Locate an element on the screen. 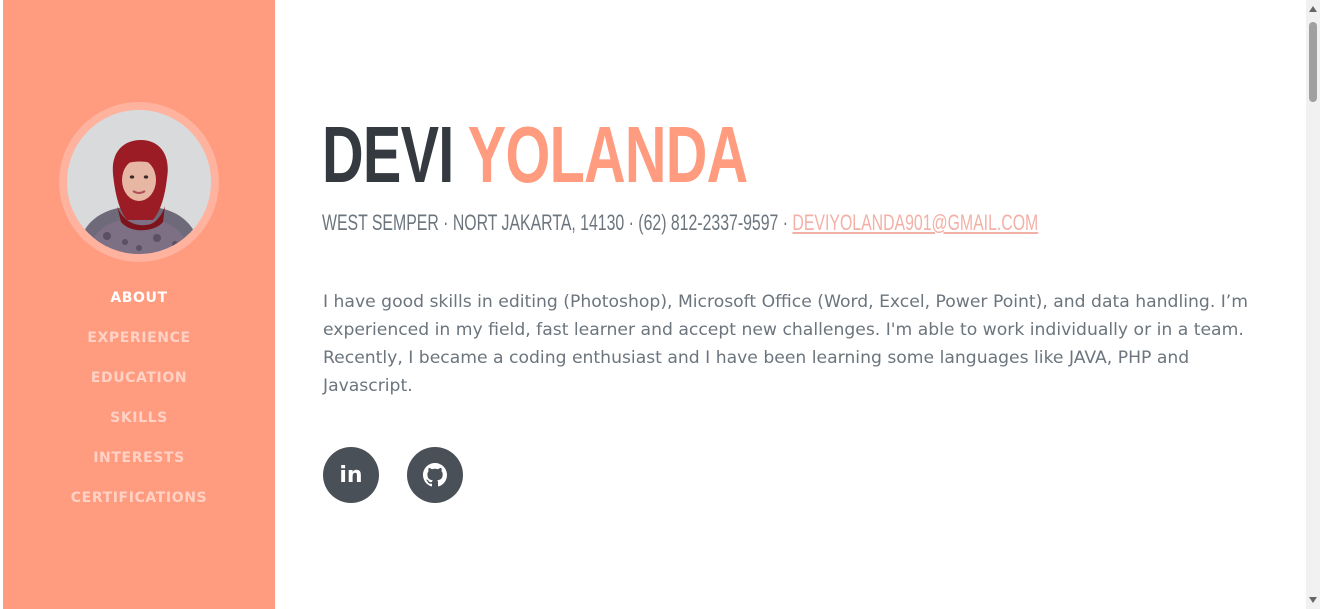 The image size is (1320, 609). vertical-scrollbar is located at coordinates (1313, 304).